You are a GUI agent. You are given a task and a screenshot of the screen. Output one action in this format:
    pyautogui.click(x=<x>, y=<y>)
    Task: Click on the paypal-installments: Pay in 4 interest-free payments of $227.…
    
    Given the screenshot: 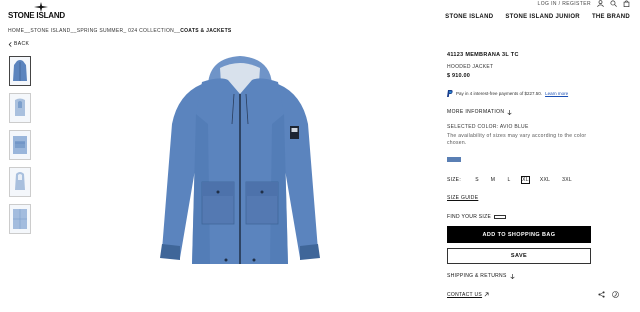 What is the action you would take?
    pyautogui.click(x=520, y=93)
    